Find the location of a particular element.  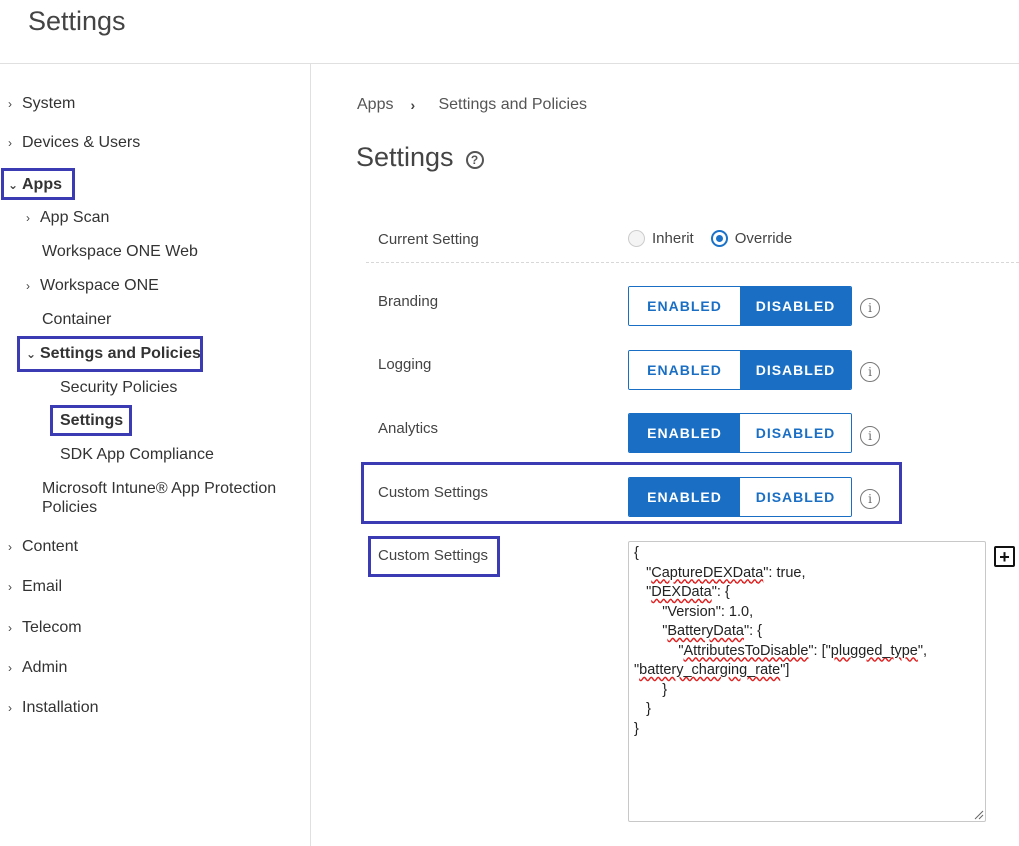

sidebar-item-security-policies: Security Policies is located at coordinates (118, 388).